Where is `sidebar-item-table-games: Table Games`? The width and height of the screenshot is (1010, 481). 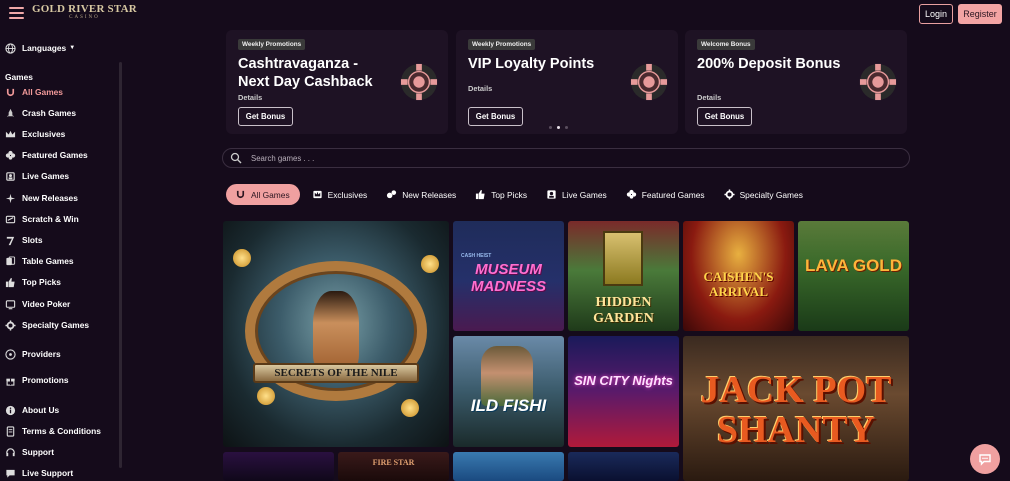
sidebar-item-table-games: Table Games is located at coordinates (39, 261).